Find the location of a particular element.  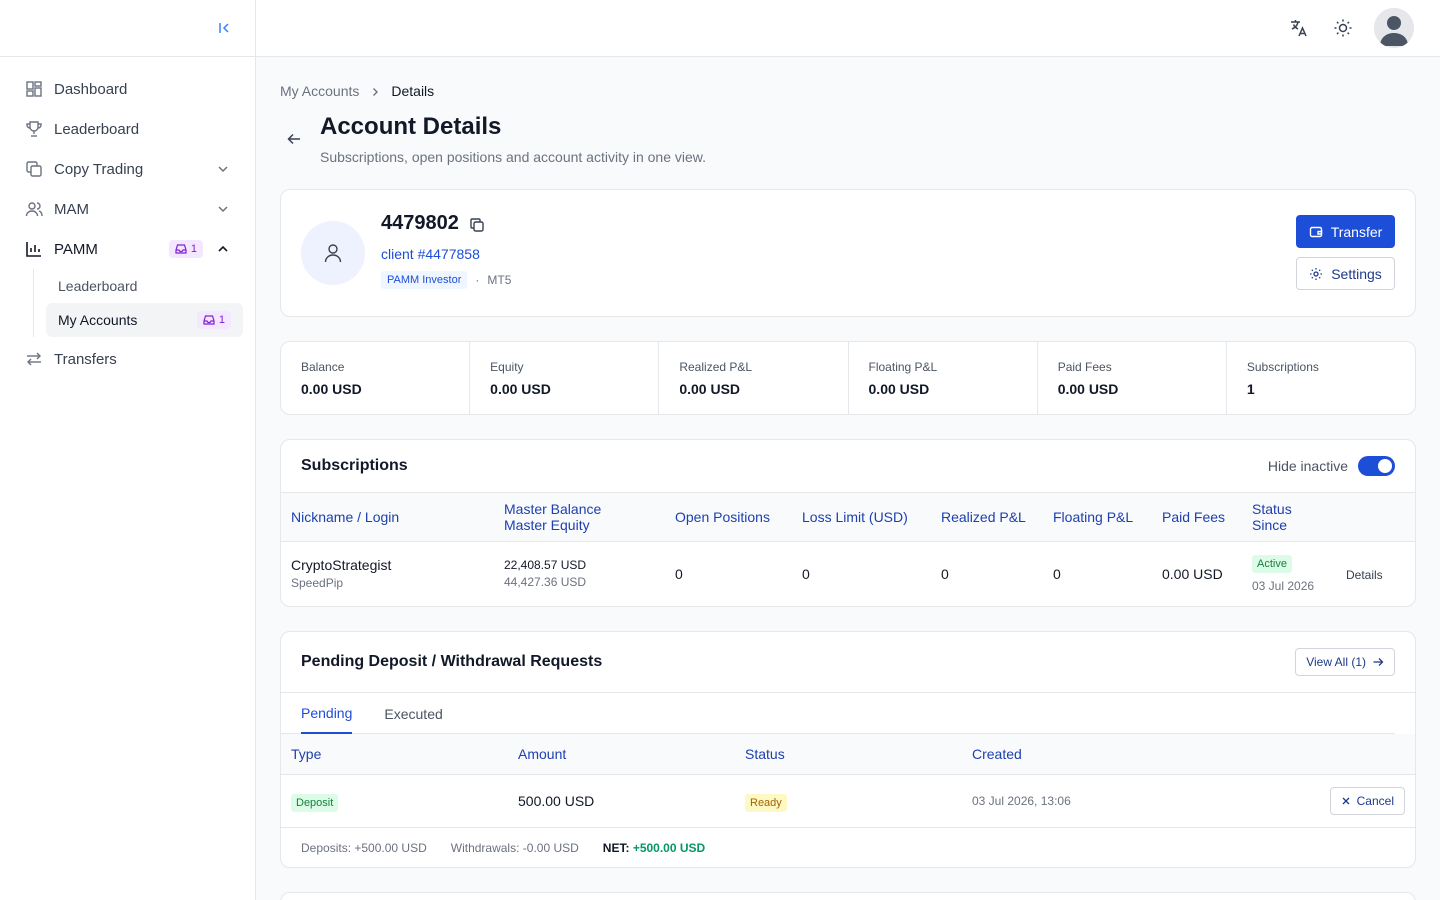

col-type: Type is located at coordinates (394, 754).